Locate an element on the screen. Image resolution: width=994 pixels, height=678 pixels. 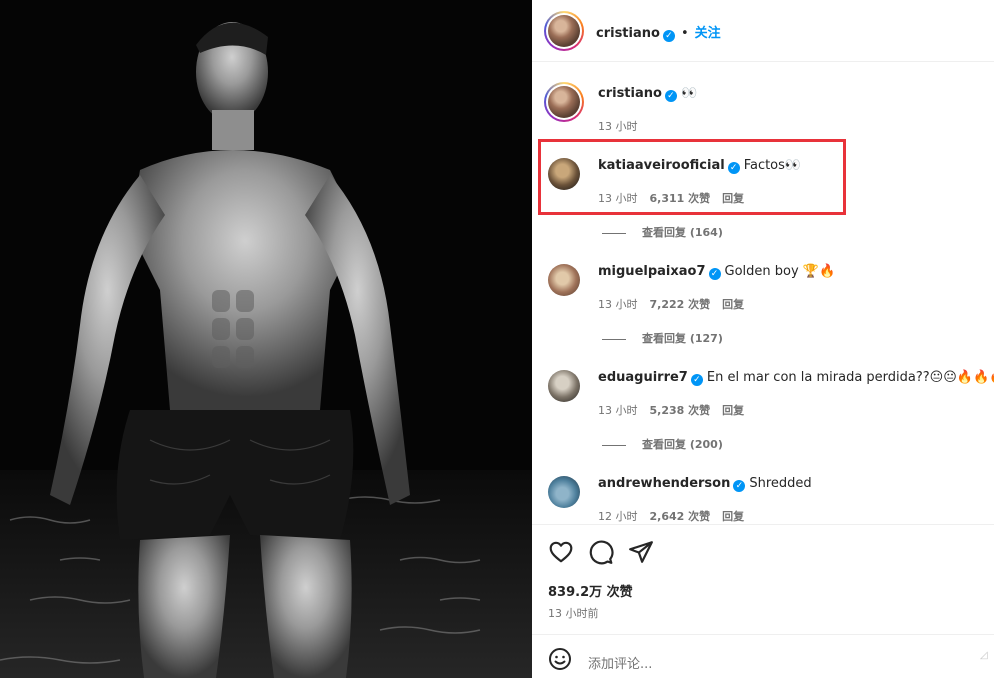
post-time: 13 小时前 is located at coordinates (573, 613).